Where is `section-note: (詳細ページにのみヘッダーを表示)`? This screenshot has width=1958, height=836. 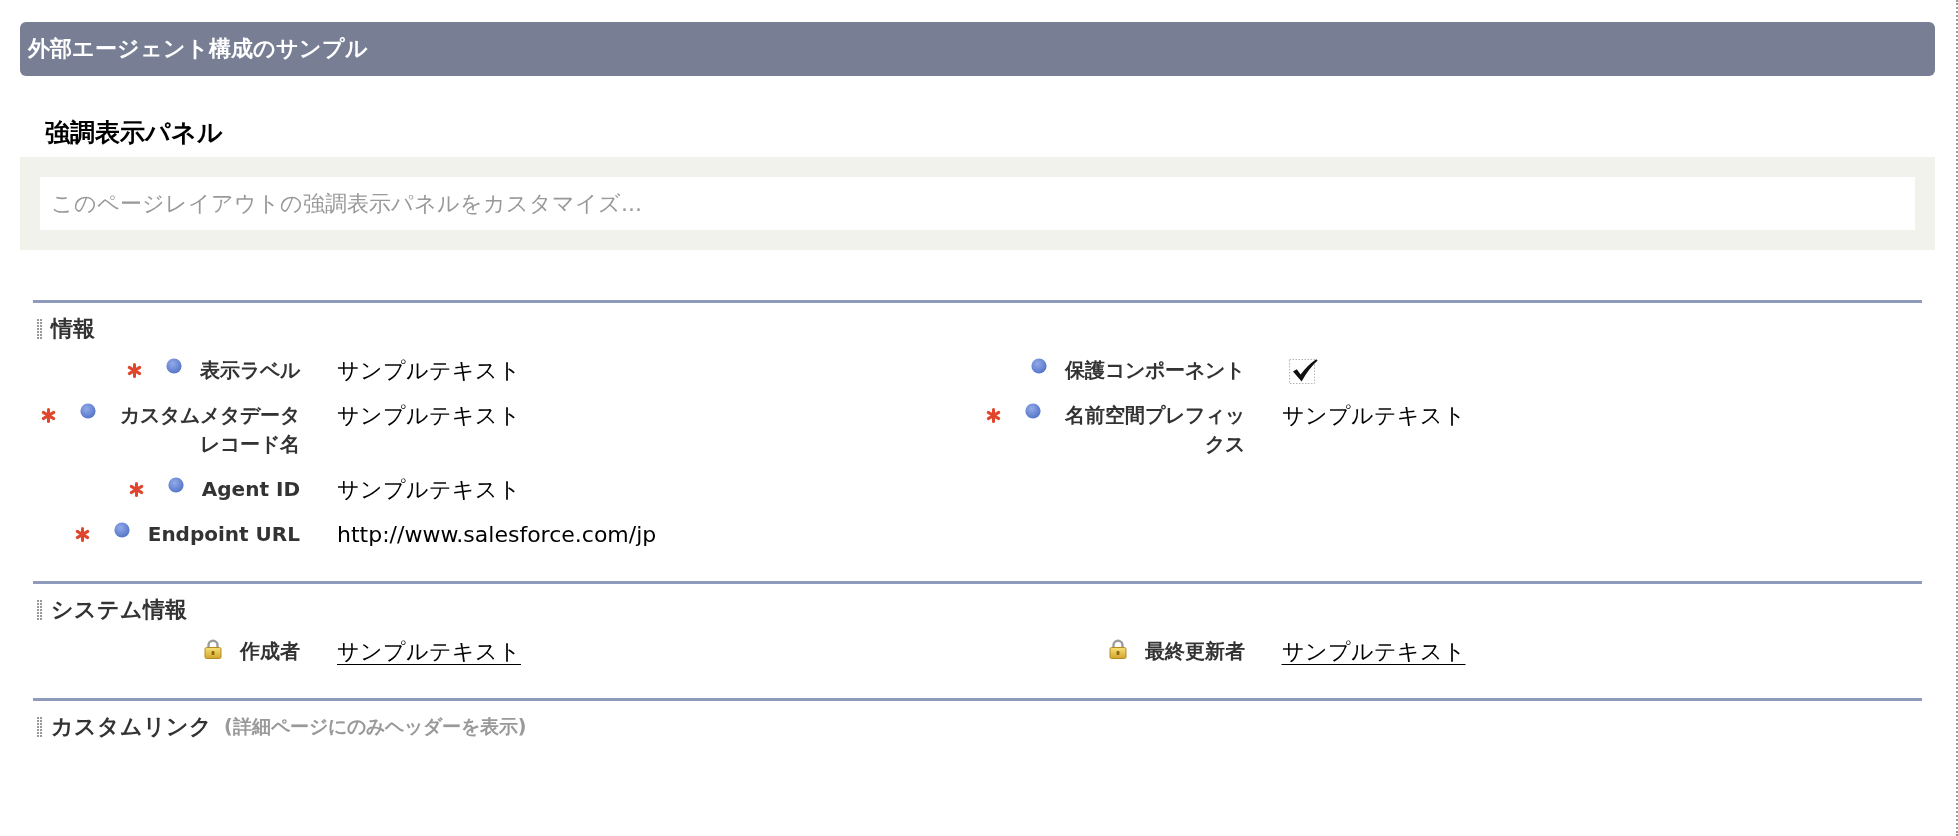
section-note: (詳細ページにのみヘッダーを表示) is located at coordinates (375, 726).